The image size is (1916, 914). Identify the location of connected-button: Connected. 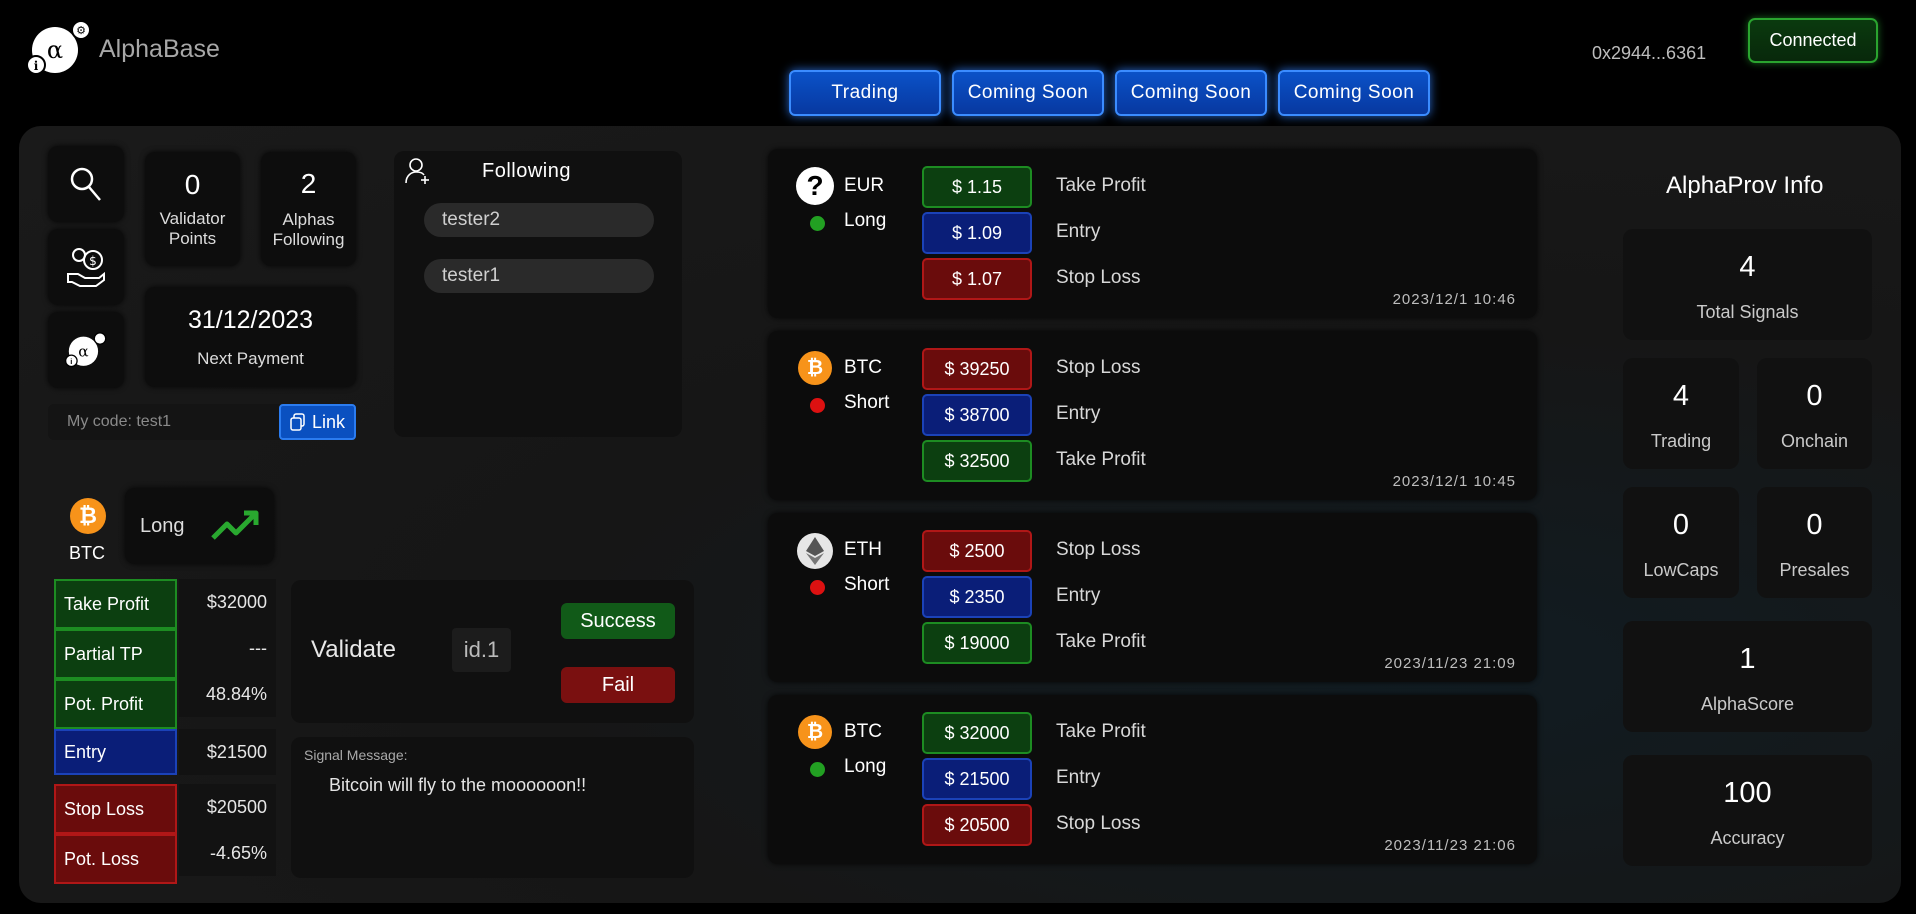
(1813, 40).